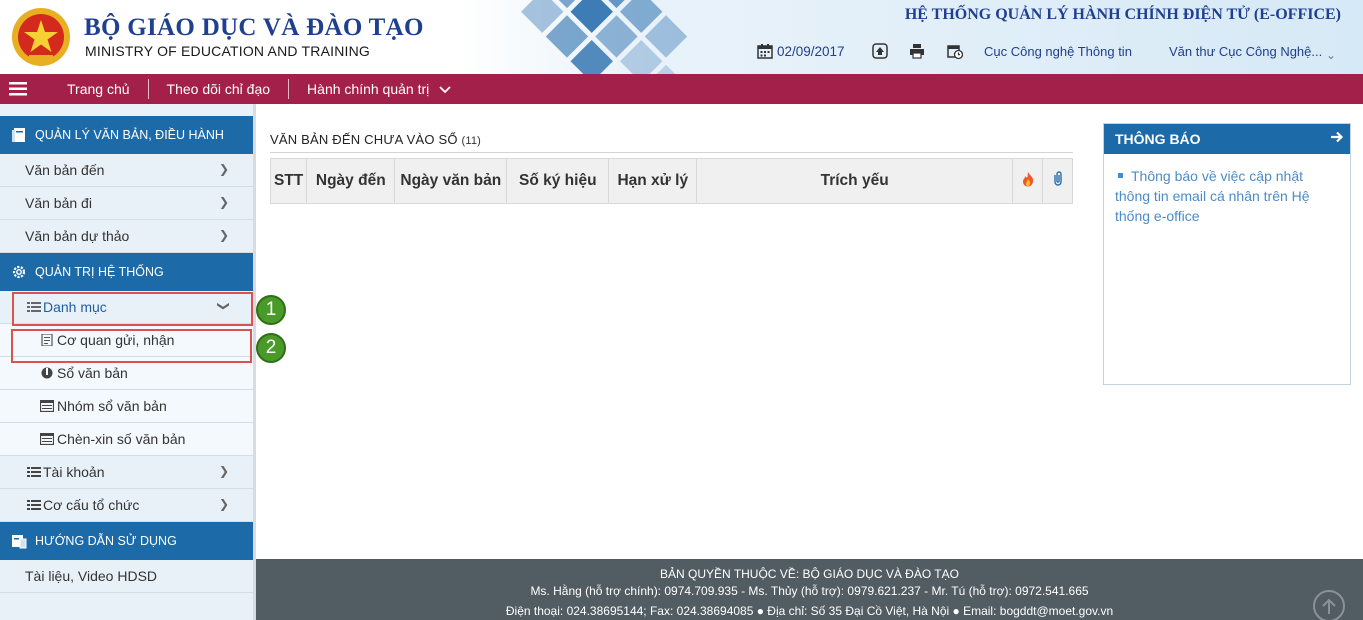 The image size is (1363, 620). What do you see at coordinates (1331, 55) in the screenshot?
I see `chevron-down-icon: ⌄` at bounding box center [1331, 55].